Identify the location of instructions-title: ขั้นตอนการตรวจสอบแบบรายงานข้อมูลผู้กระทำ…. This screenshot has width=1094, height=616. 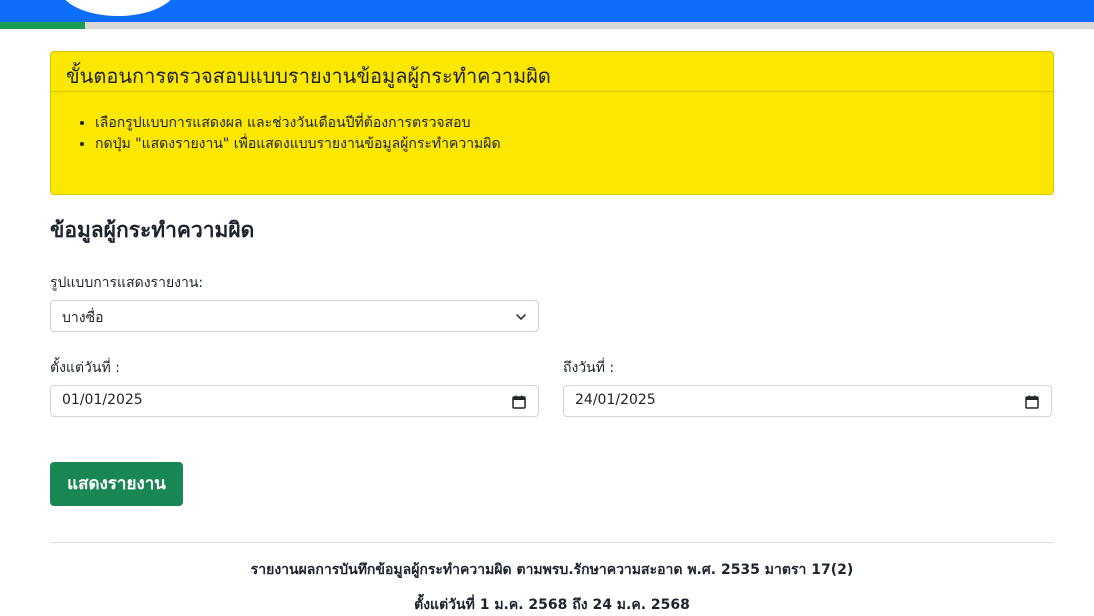
(552, 72).